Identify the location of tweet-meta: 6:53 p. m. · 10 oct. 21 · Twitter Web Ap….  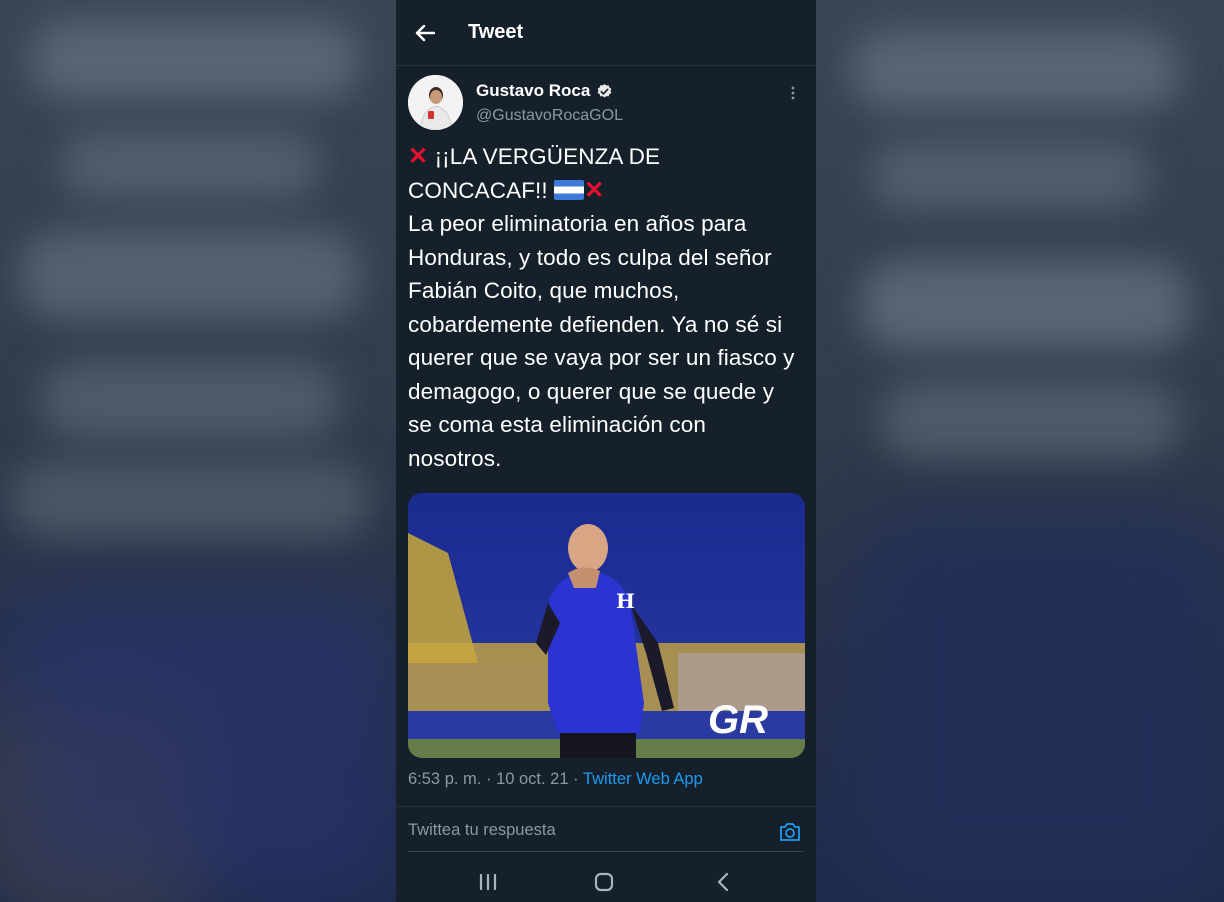
(555, 779).